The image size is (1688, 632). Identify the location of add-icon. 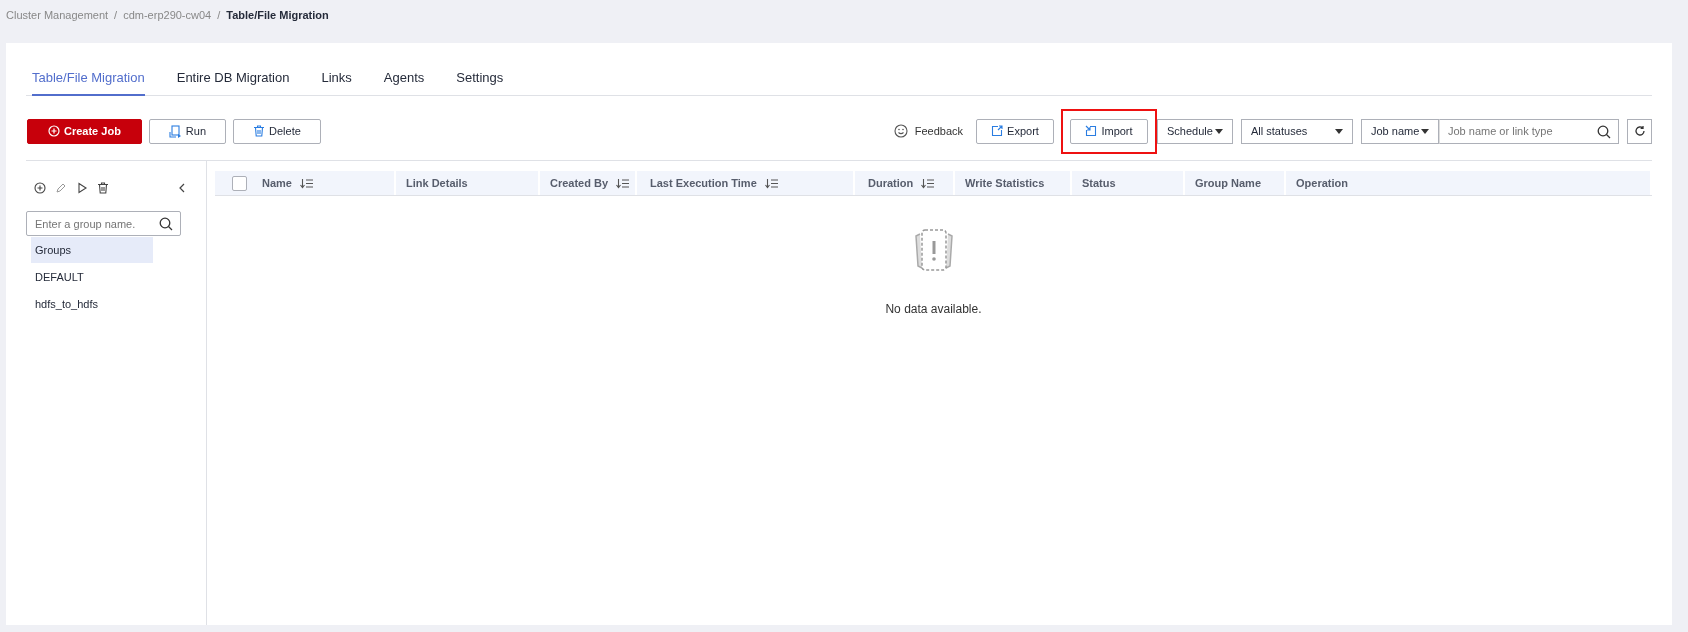
(40, 188).